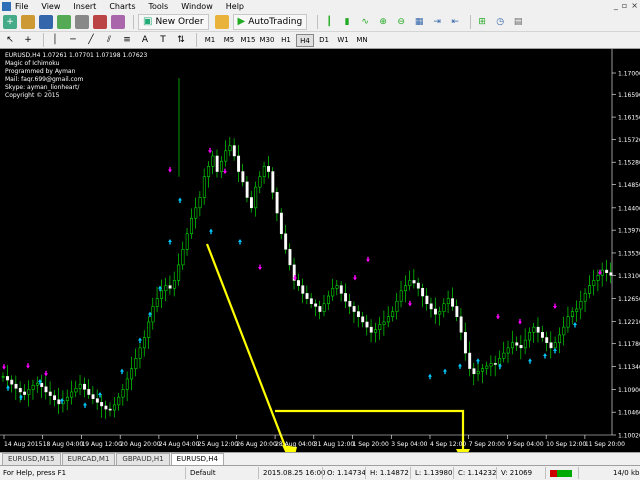 The height and width of the screenshot is (480, 640). I want to click on status-profile: Default, so click(203, 473).